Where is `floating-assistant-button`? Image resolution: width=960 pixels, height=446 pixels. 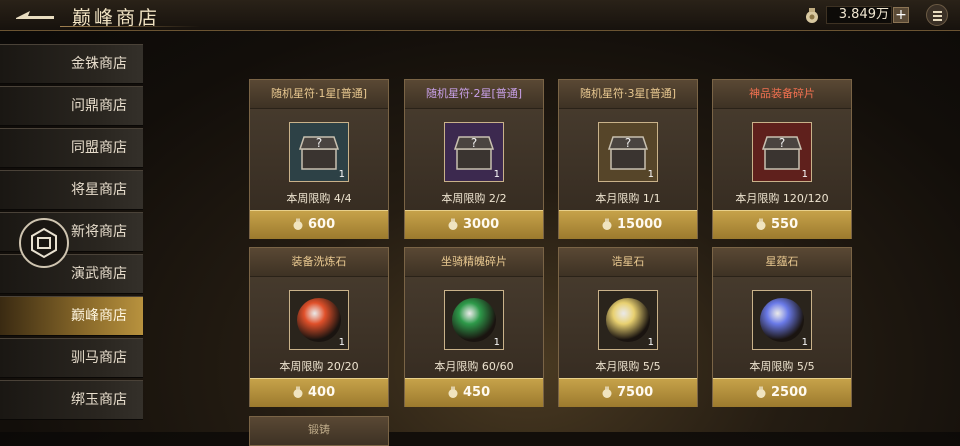 floating-assistant-button is located at coordinates (44, 243).